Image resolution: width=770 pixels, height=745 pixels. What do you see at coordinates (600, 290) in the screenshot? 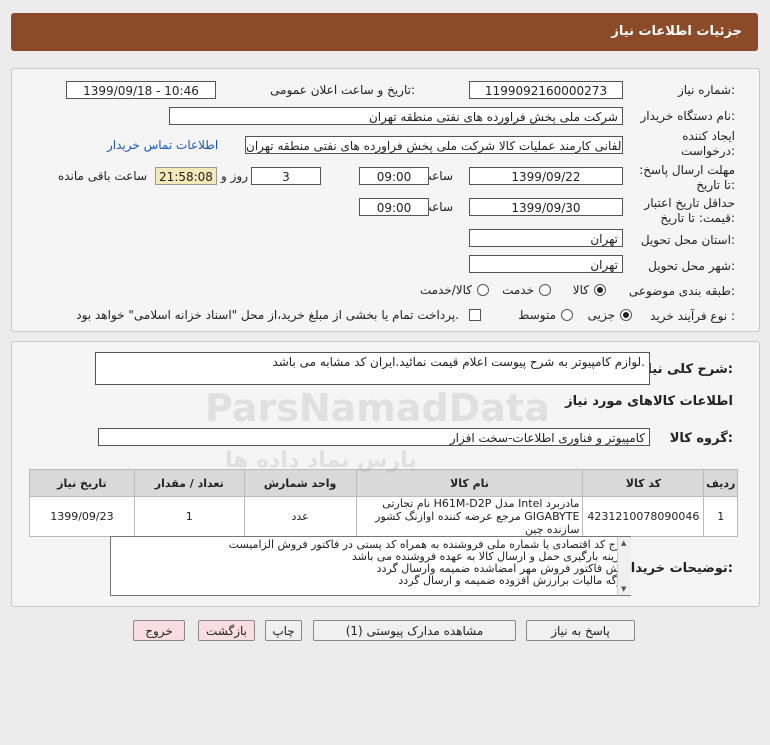
I see `category-radio-goods` at bounding box center [600, 290].